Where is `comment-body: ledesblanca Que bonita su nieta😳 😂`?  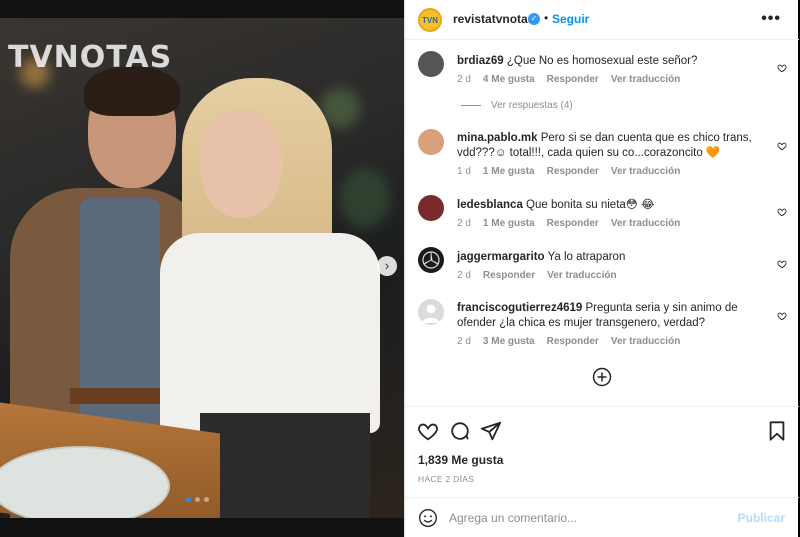
comment-body: ledesblanca Que bonita su nieta😳 😂 is located at coordinates (615, 205).